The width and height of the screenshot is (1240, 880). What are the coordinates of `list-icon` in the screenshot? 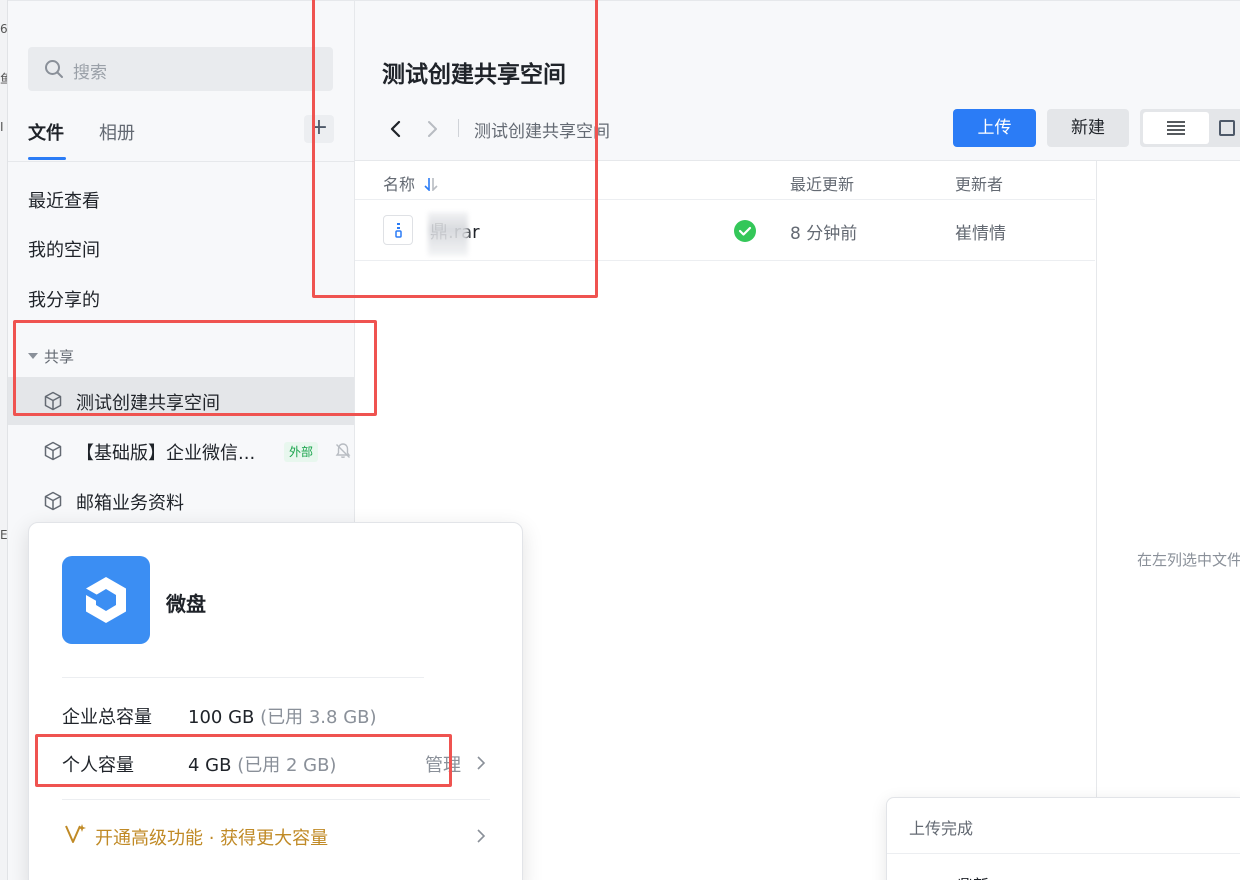 It's located at (1176, 128).